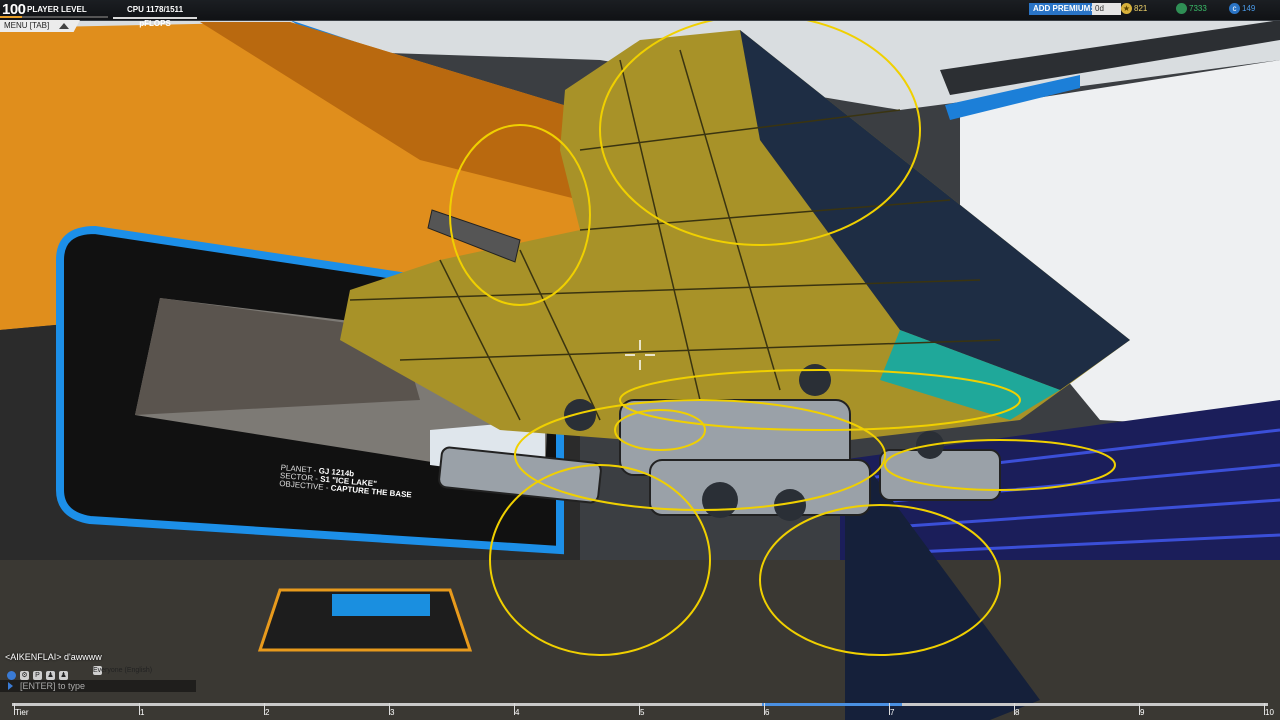 This screenshot has height=720, width=1280. Describe the element at coordinates (1181, 9) in the screenshot. I see `tech-points-icon` at that location.